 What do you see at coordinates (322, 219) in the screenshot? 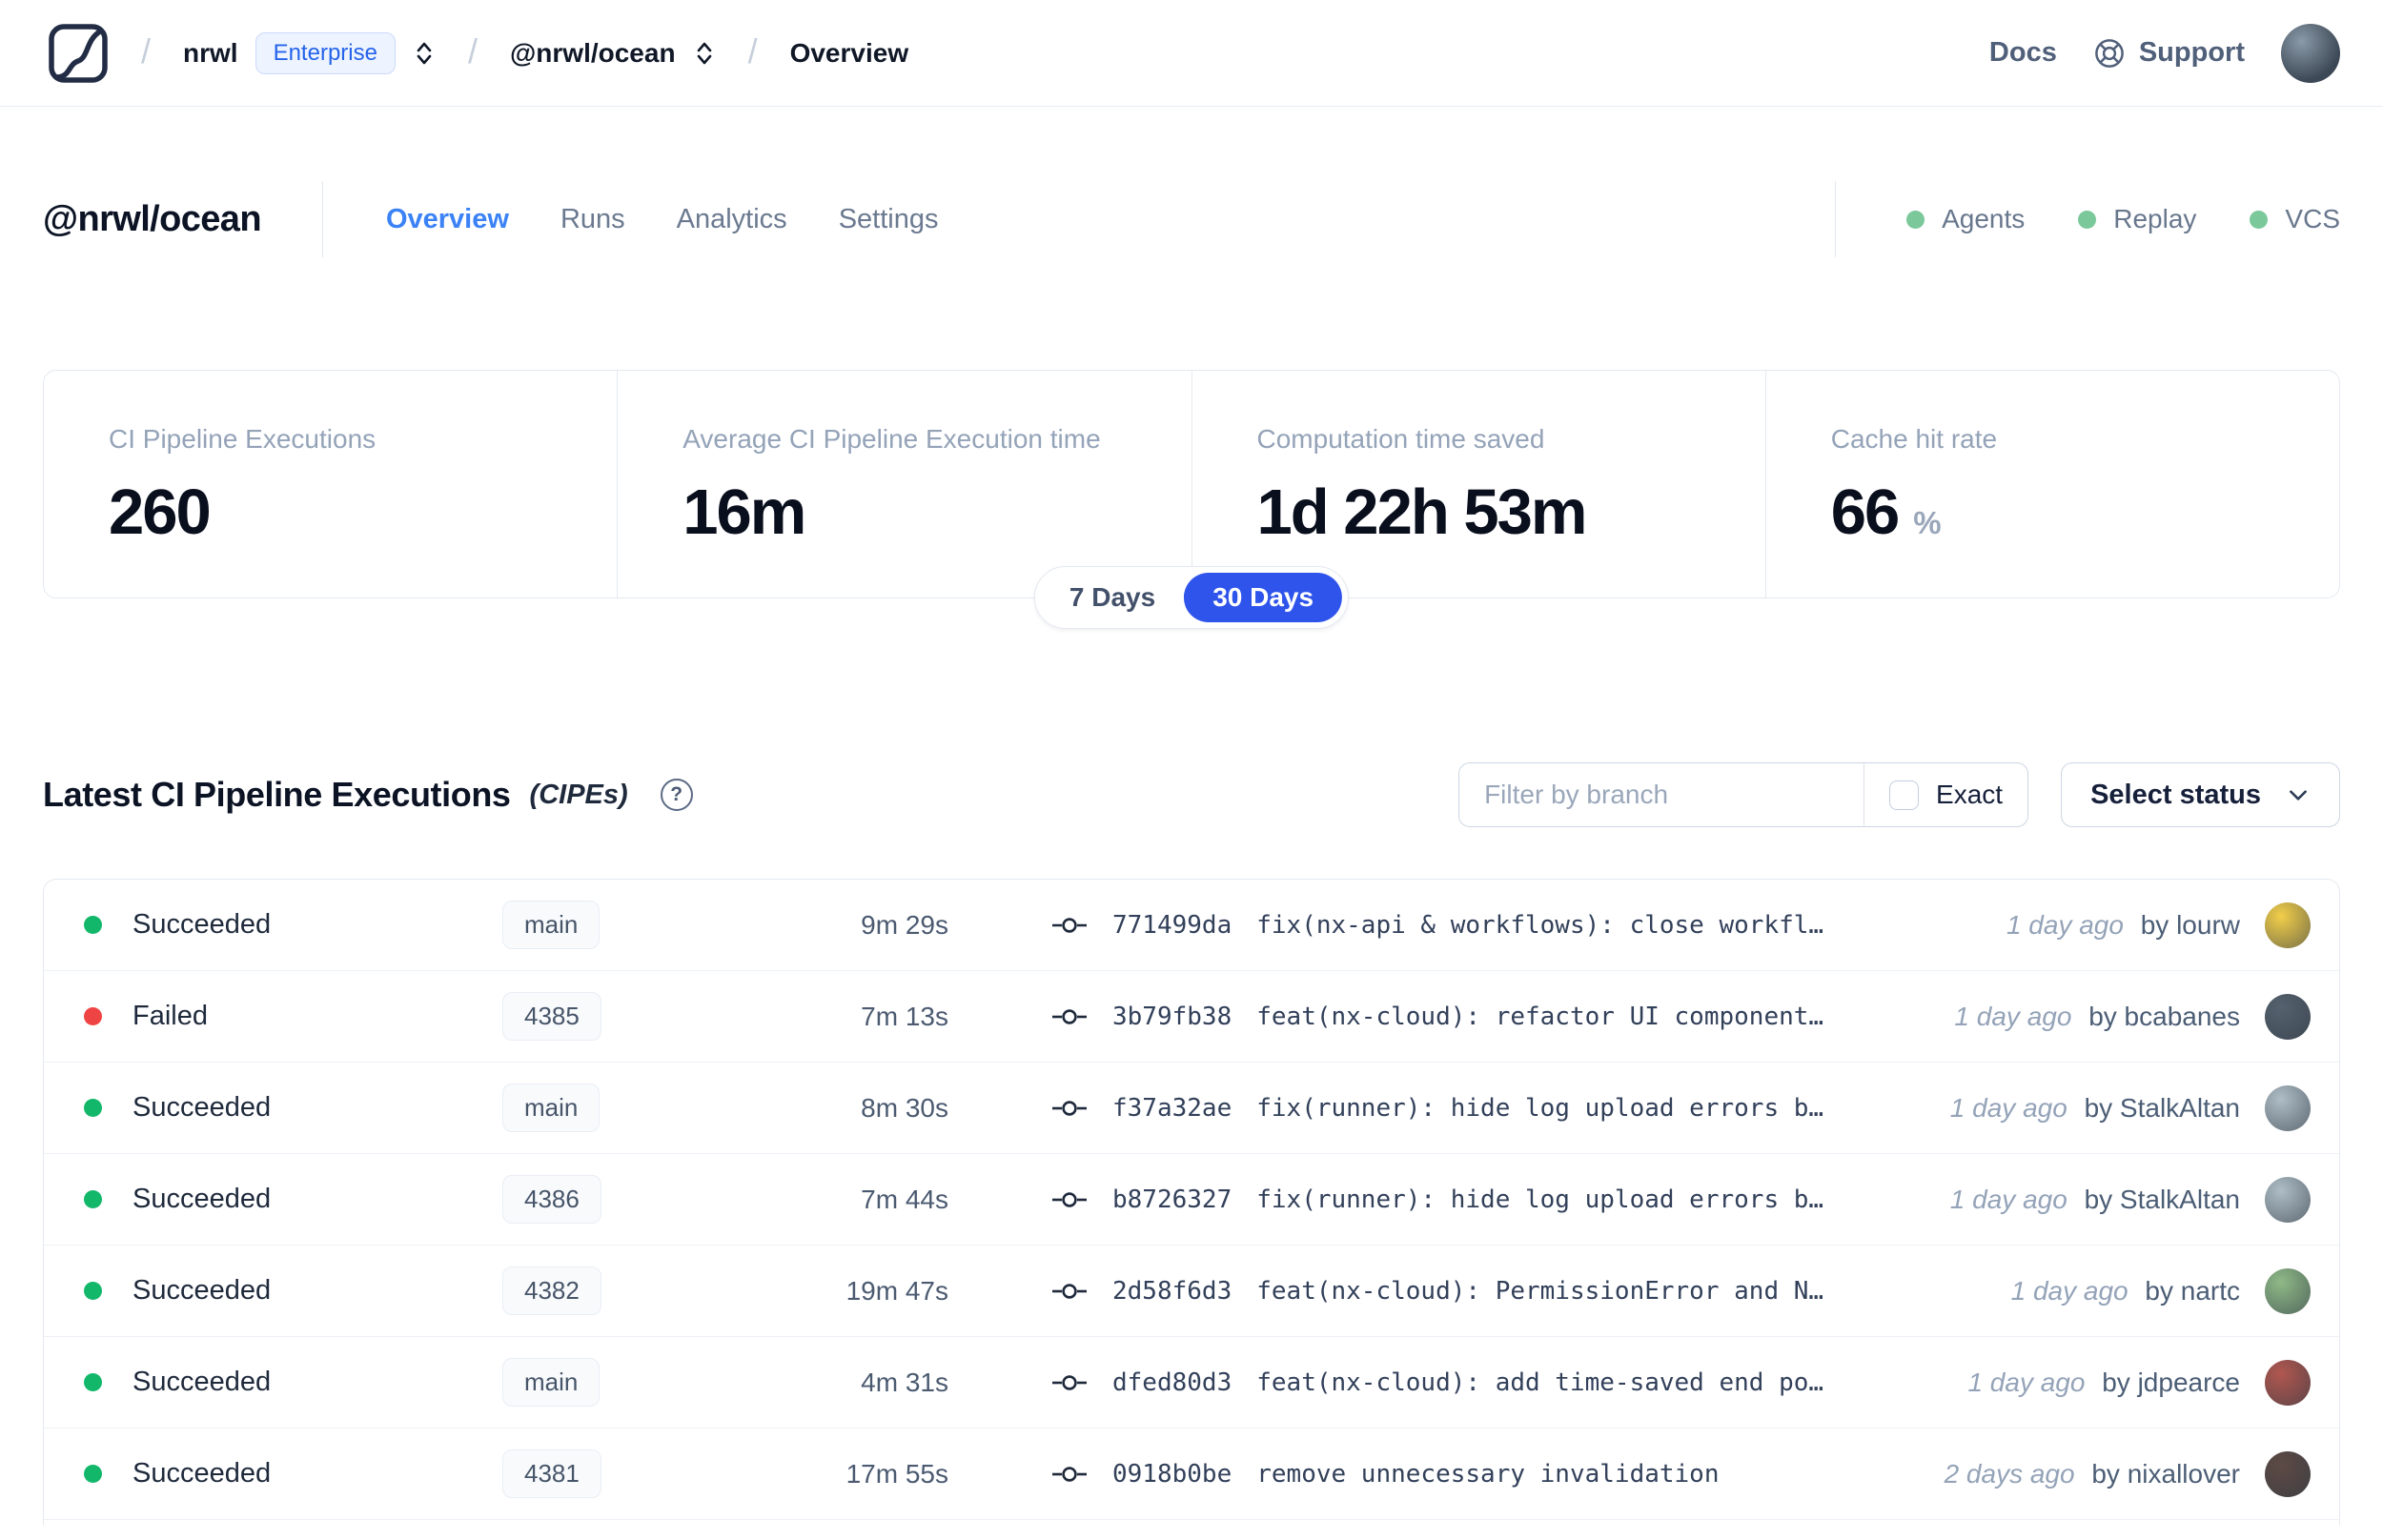
I see `divider` at bounding box center [322, 219].